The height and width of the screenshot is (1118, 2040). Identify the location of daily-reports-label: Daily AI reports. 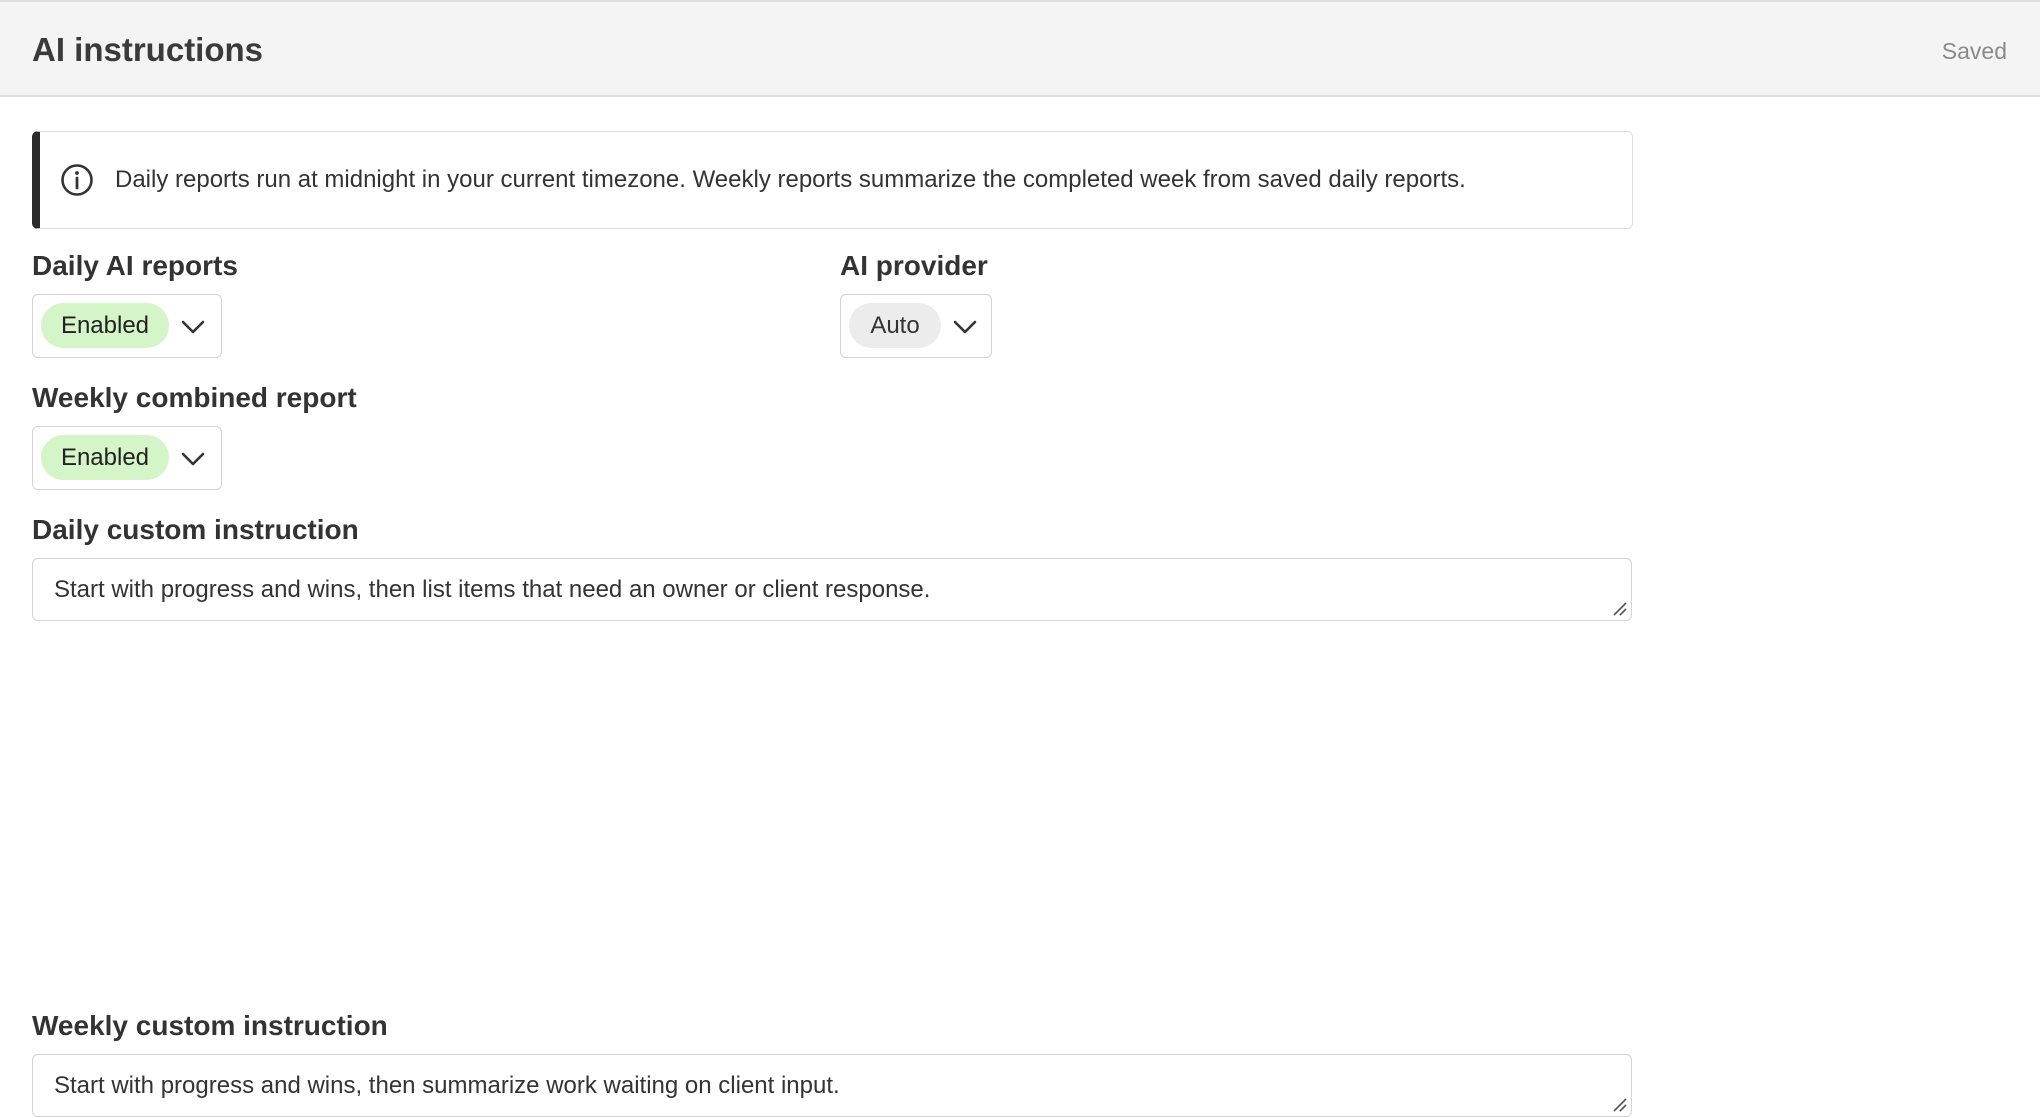
(135, 265).